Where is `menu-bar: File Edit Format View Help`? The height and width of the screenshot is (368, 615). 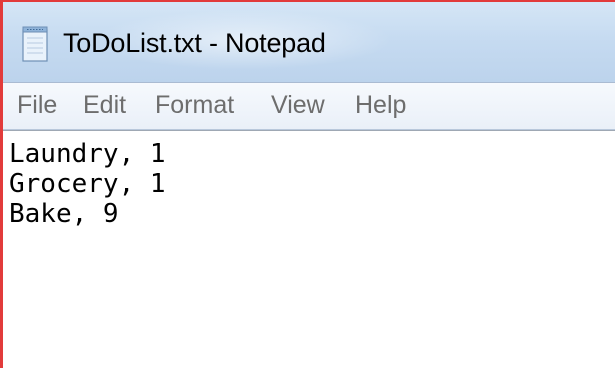
menu-bar: File Edit Format View Help is located at coordinates (309, 106).